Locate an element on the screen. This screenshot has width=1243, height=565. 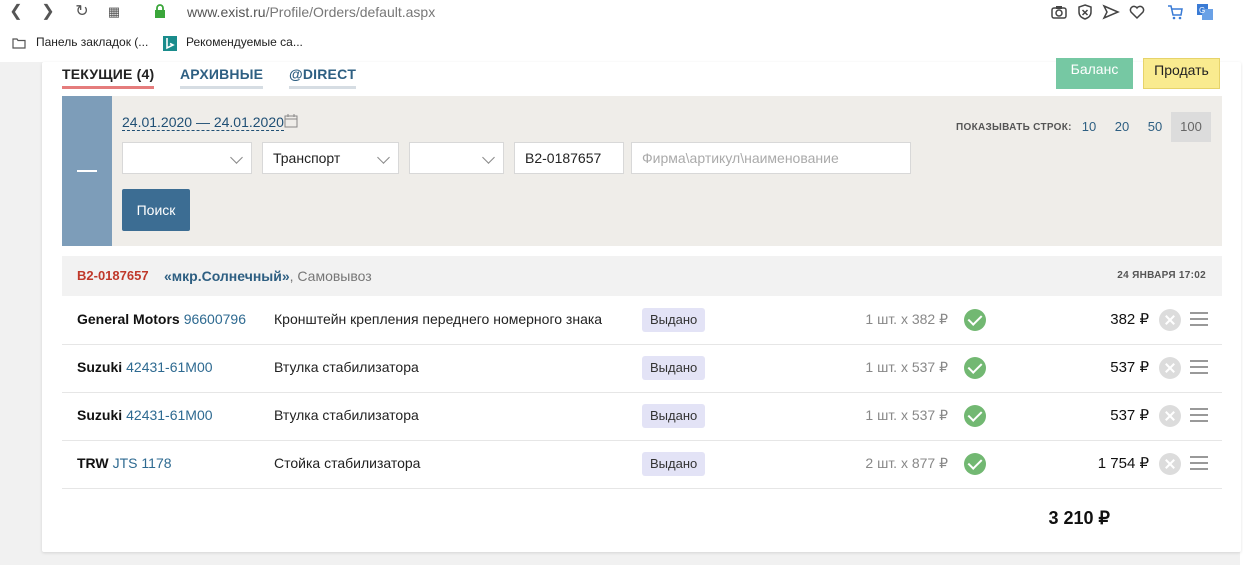
heart-icon is located at coordinates (1137, 12).